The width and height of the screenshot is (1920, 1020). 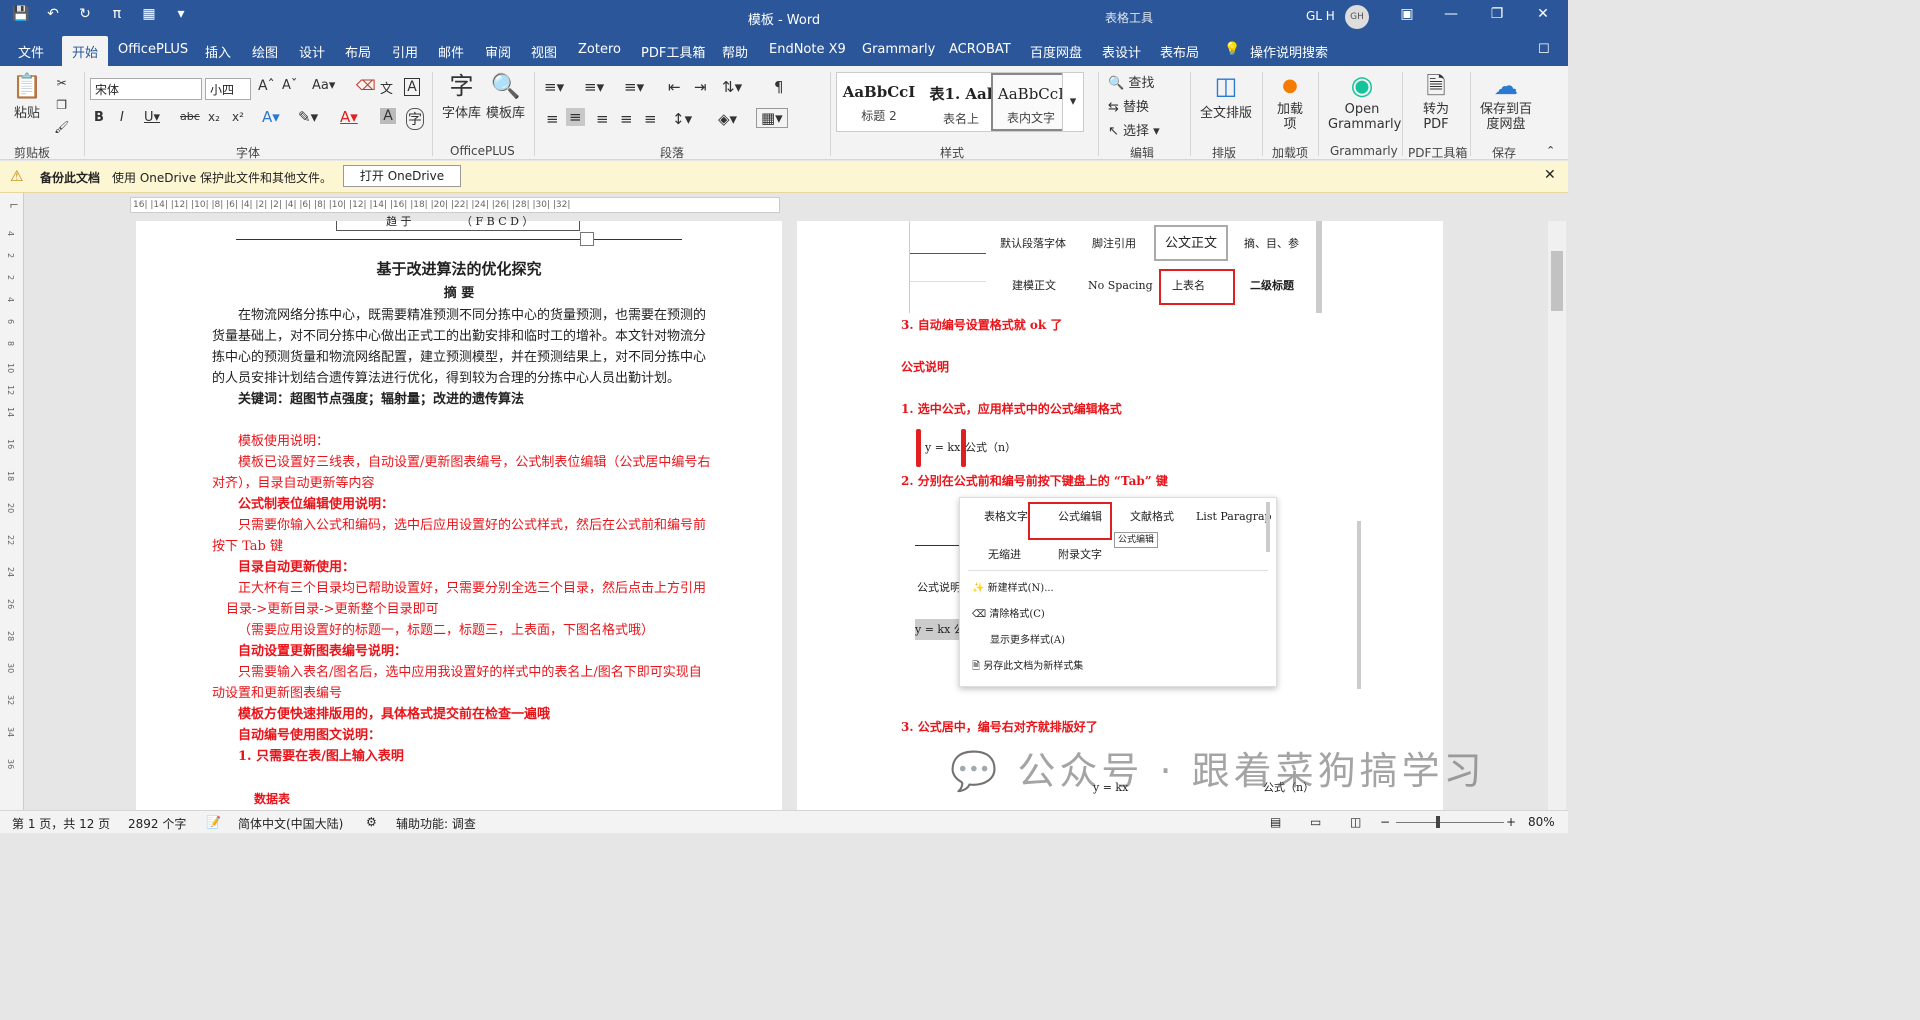 I want to click on page-count: 第 1 页，共 12 页, so click(x=61, y=823).